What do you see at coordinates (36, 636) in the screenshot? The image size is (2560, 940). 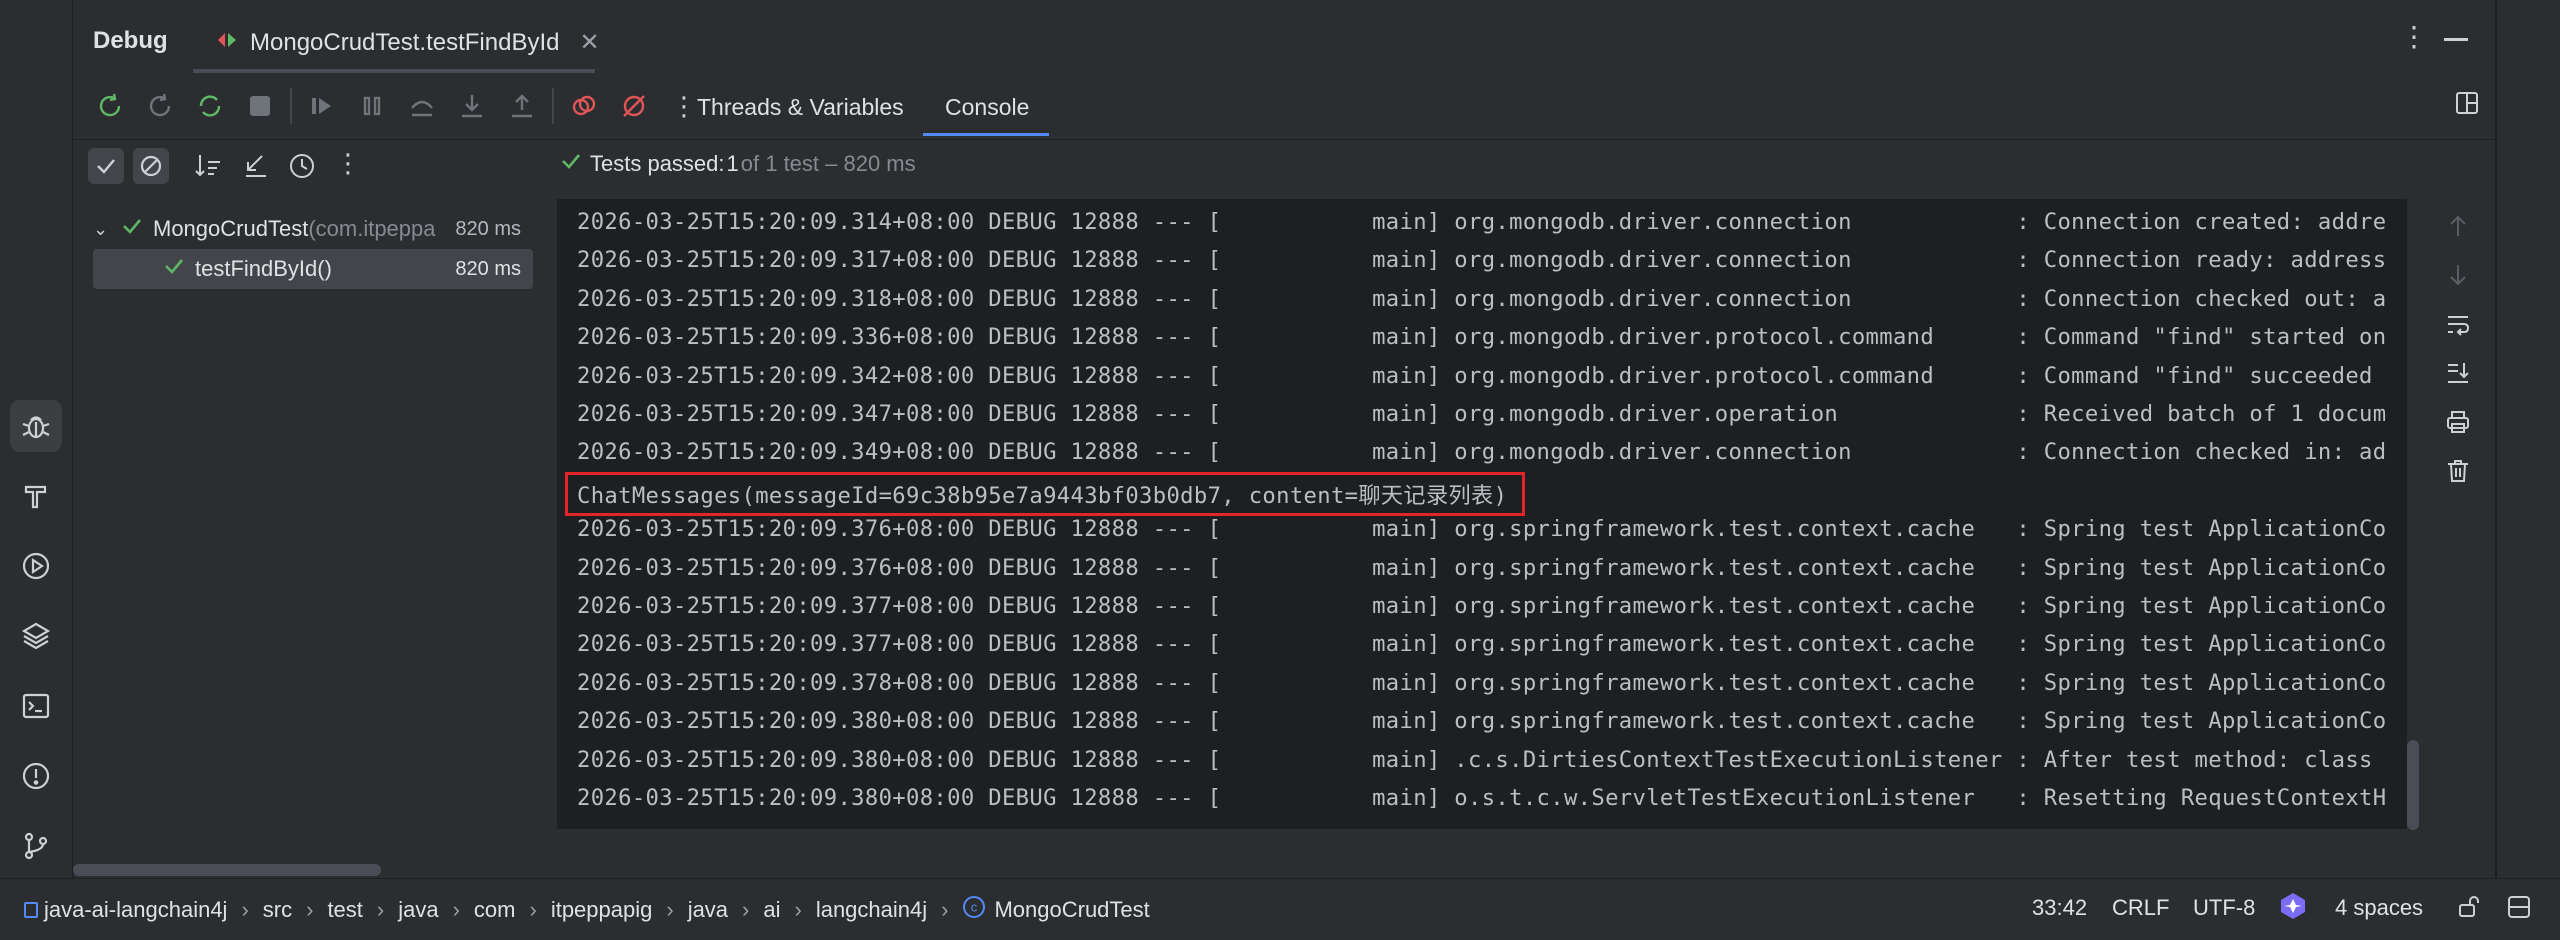 I see `layers-icon` at bounding box center [36, 636].